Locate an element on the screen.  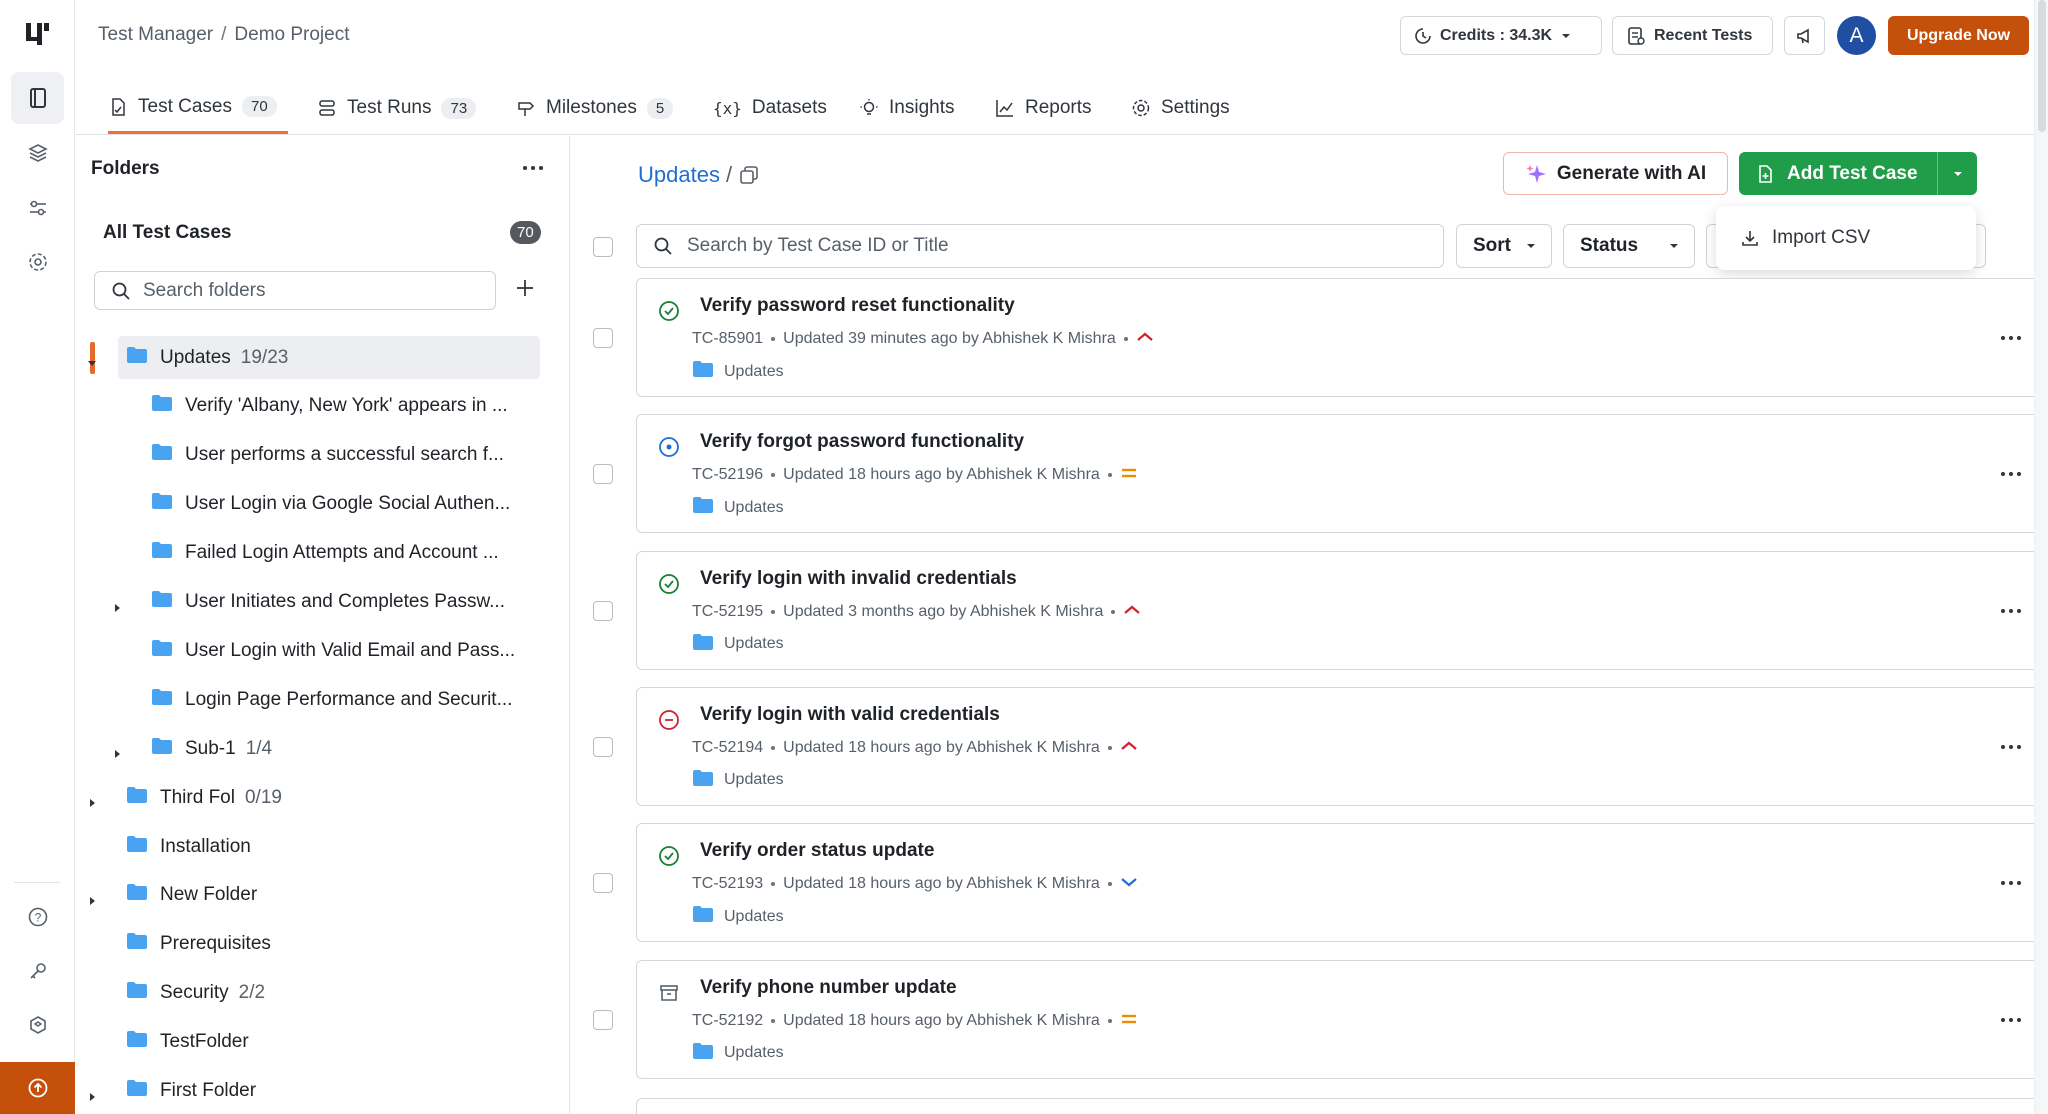
sort-dropdown: Sort is located at coordinates (1504, 246).